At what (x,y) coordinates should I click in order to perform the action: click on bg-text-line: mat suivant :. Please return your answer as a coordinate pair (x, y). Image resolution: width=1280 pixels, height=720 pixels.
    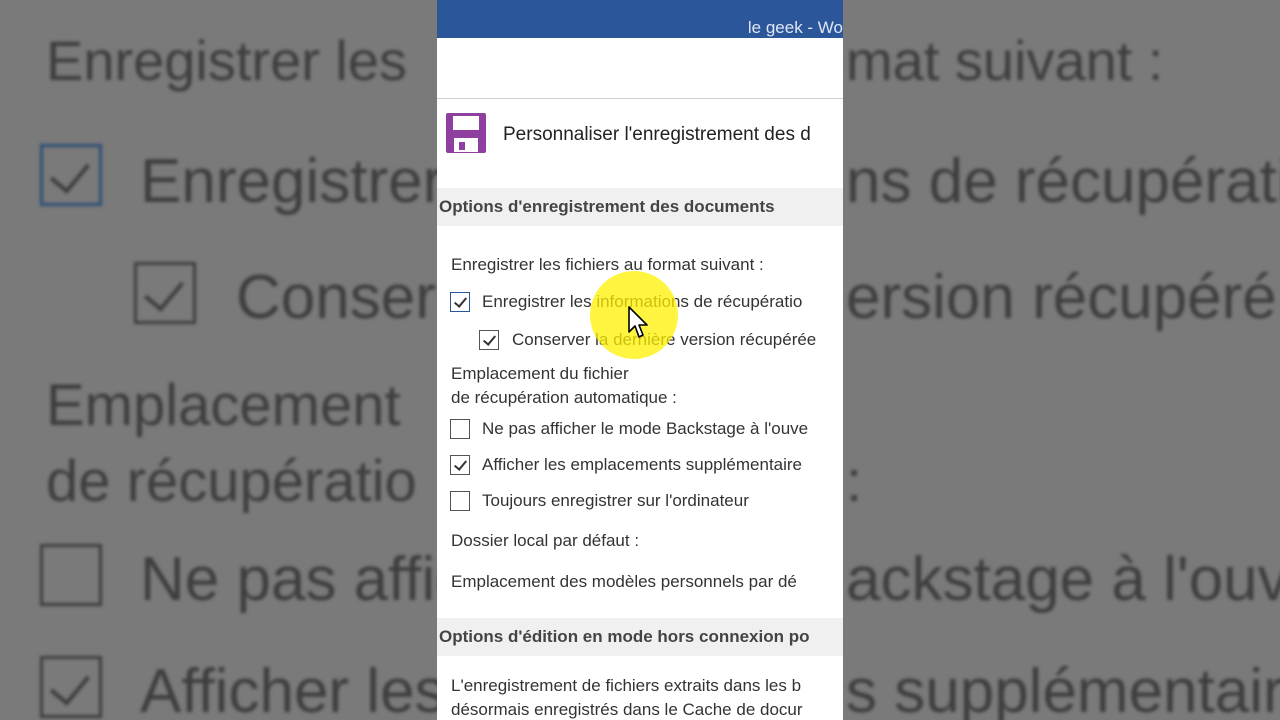
    Looking at the image, I should click on (1005, 60).